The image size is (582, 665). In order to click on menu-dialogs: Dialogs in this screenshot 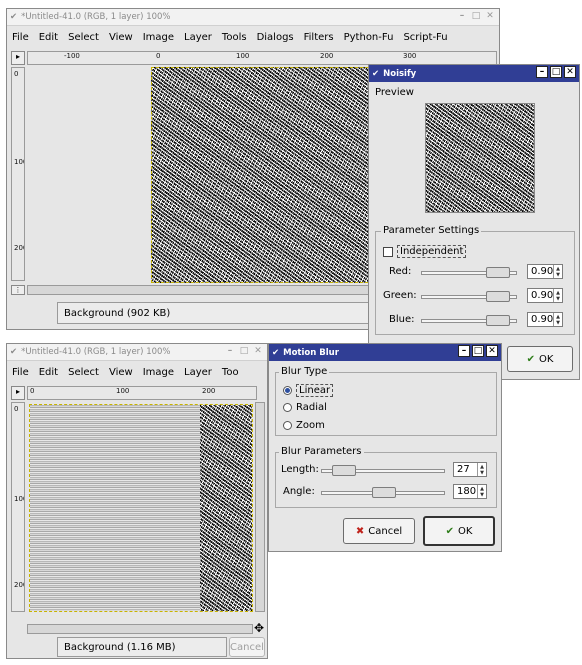, I will do `click(275, 37)`.